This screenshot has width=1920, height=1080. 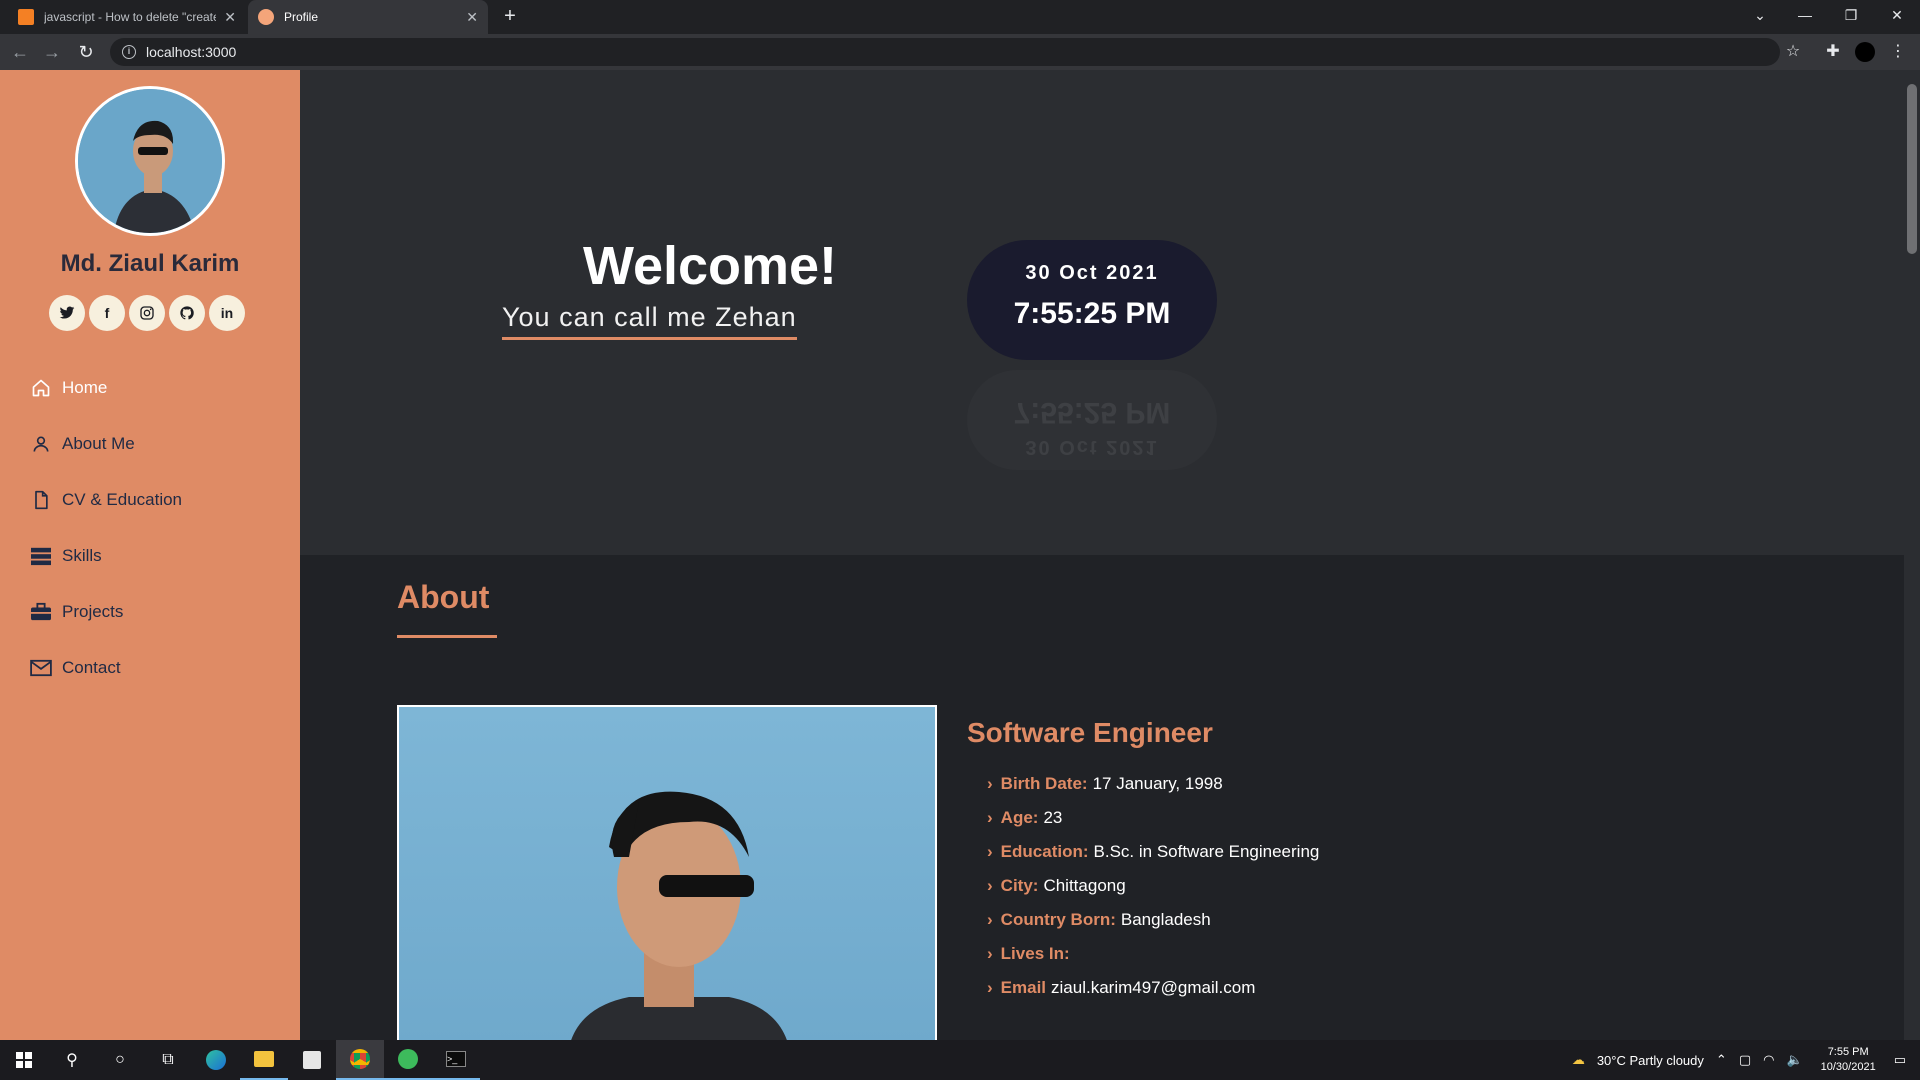 I want to click on clock-reflection: 30 Oct 2021 7:55:25 PM, so click(x=1092, y=420).